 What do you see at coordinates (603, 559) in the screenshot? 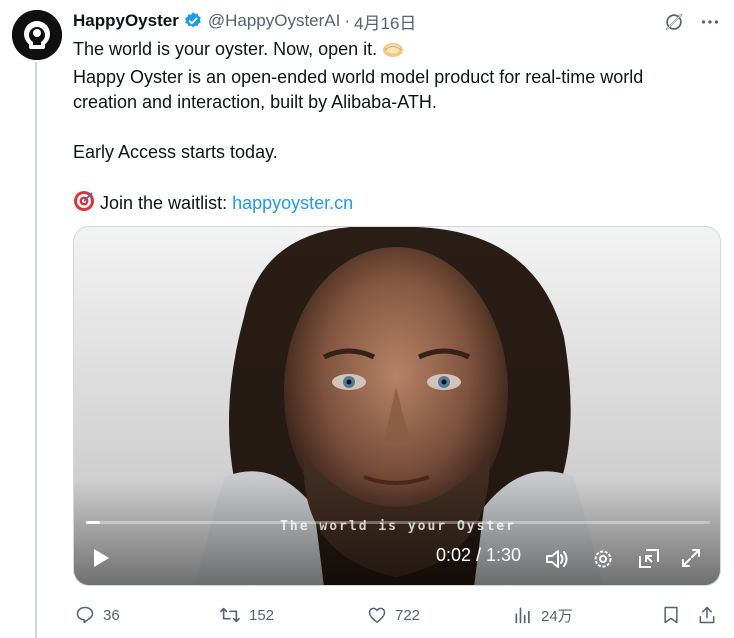
I see `settings-icon` at bounding box center [603, 559].